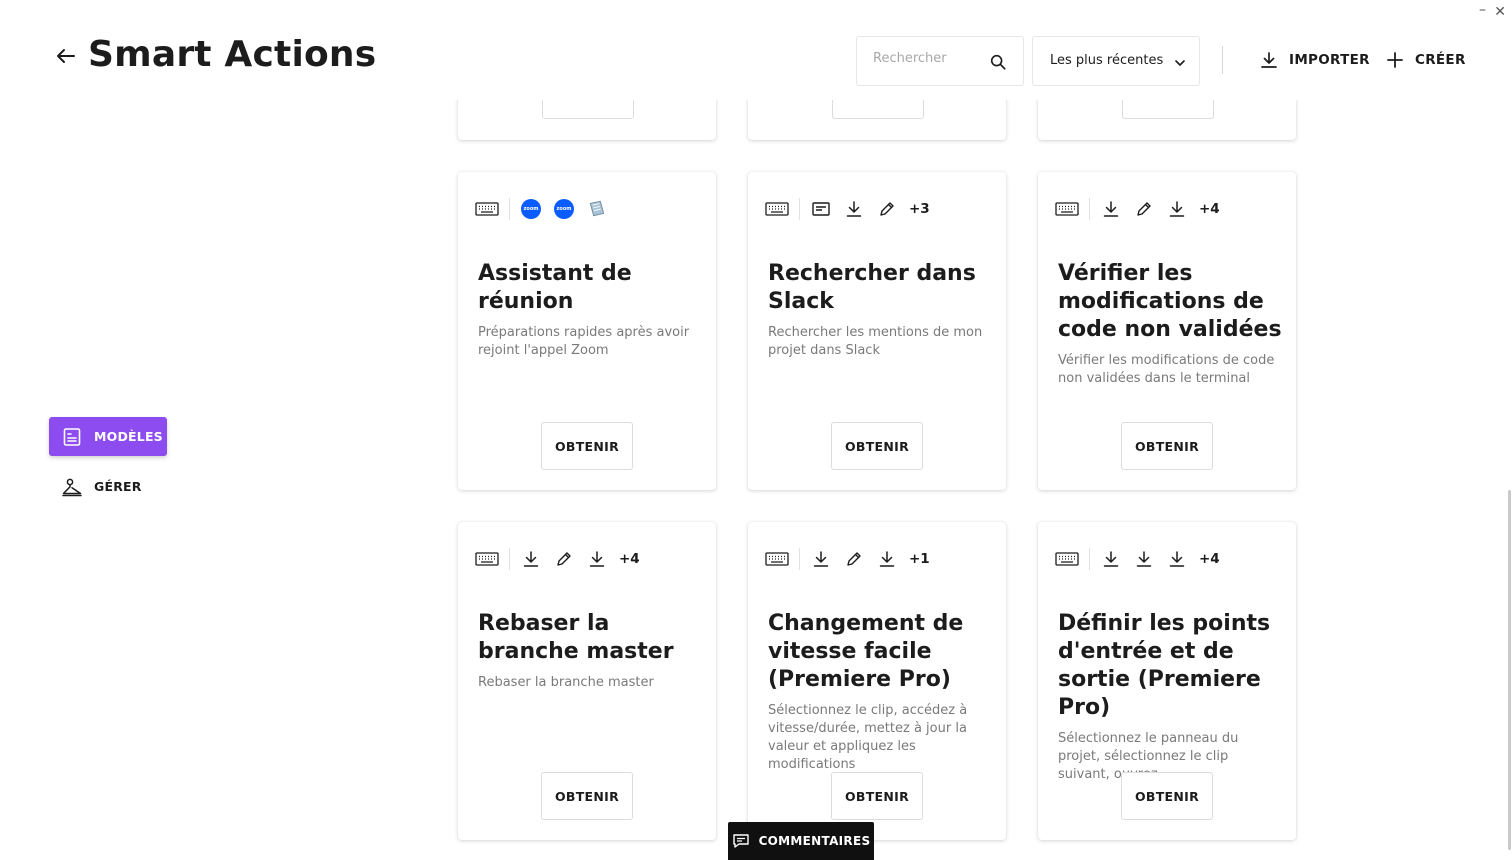 The image size is (1512, 860). I want to click on sidebar-item-label: MODÈLES, so click(128, 436).